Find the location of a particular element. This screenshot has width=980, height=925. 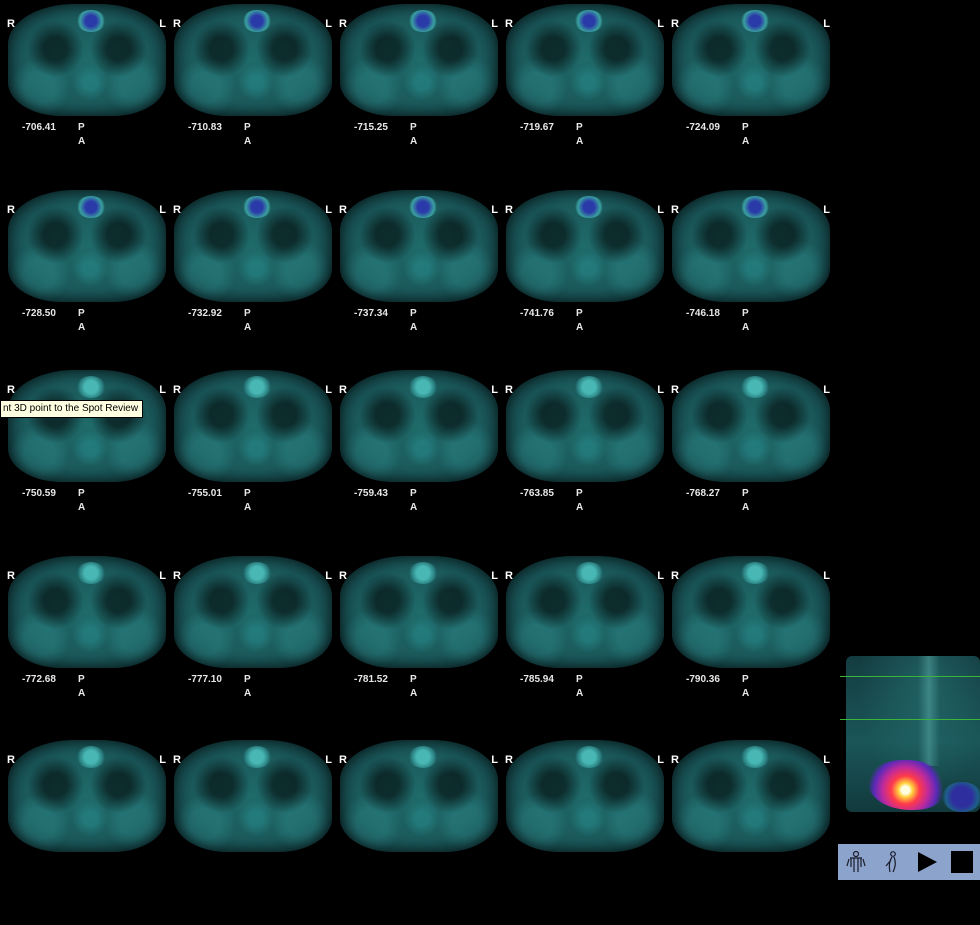

tooltip: nt 3D point to the Spot Review is located at coordinates (72, 409).